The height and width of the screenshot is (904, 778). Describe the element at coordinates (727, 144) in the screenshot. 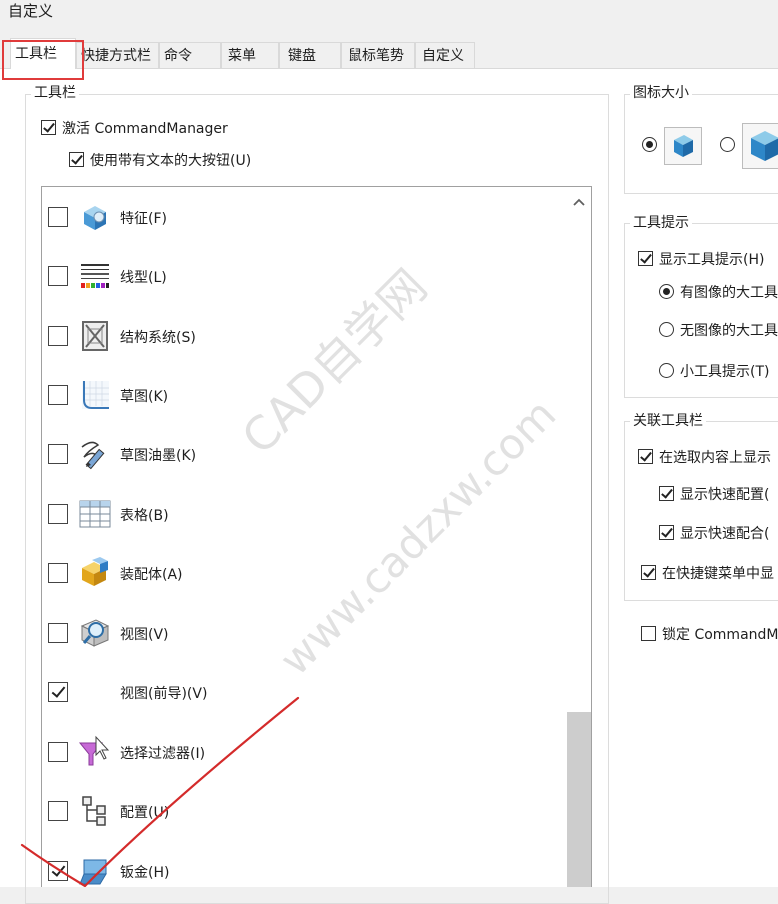

I see `icon-size-large-radio` at that location.